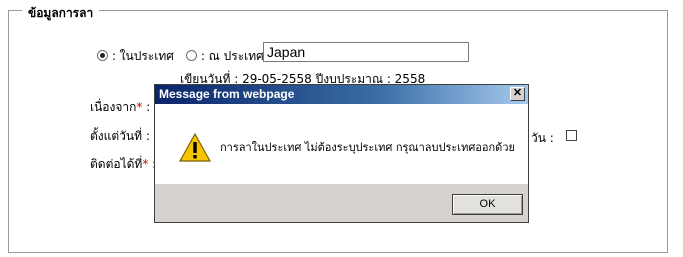 The height and width of the screenshot is (257, 683). What do you see at coordinates (195, 147) in the screenshot?
I see `warning-icon` at bounding box center [195, 147].